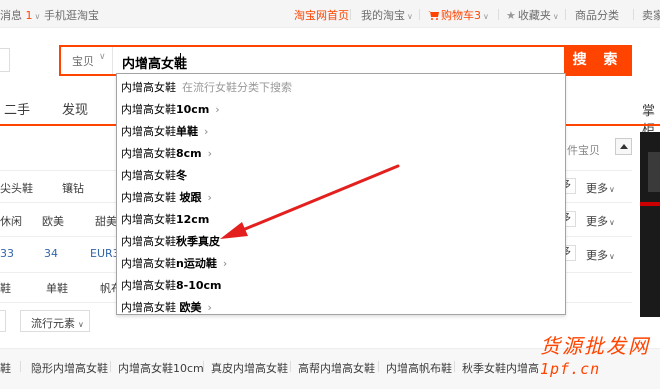 The image size is (660, 389). What do you see at coordinates (17, 108) in the screenshot?
I see `nav-tab-secondhand: 二手` at bounding box center [17, 108].